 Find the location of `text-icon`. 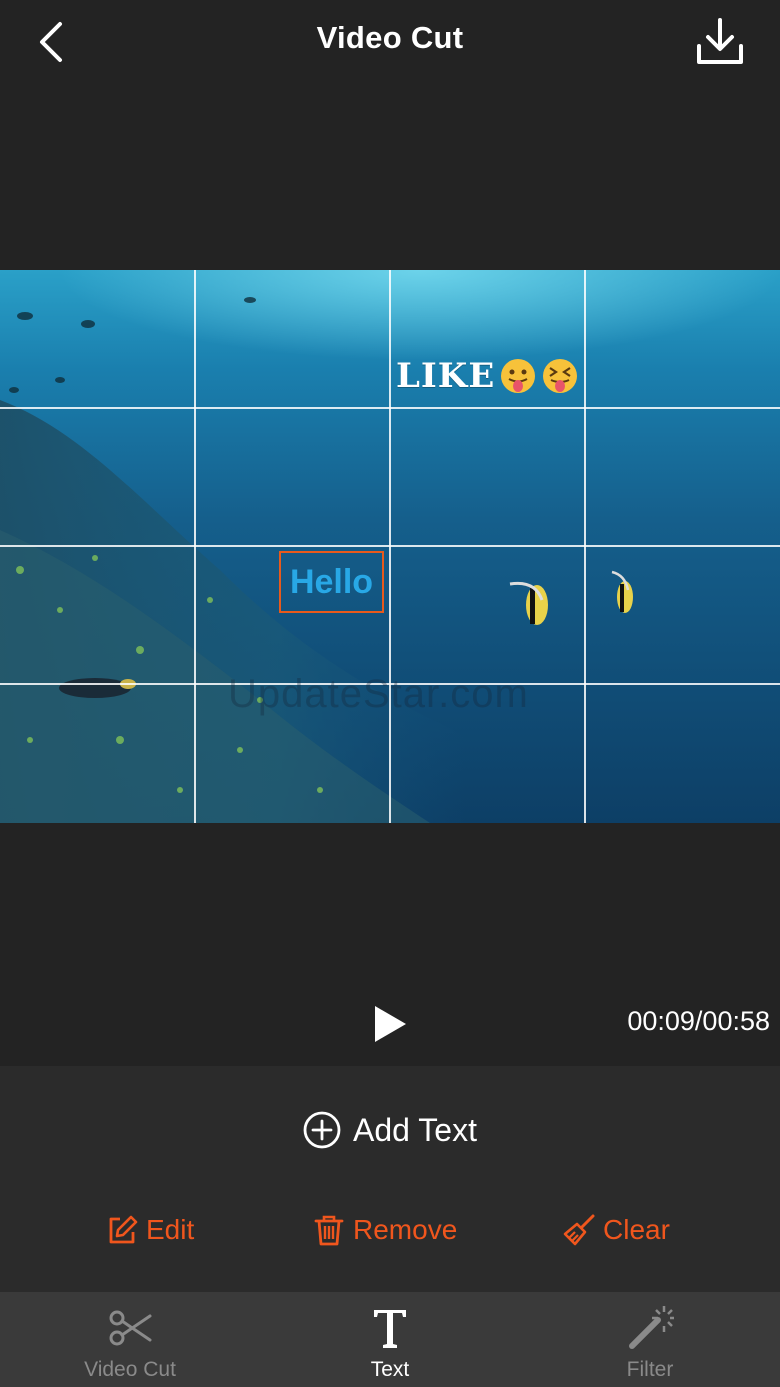

text-icon is located at coordinates (390, 1329).